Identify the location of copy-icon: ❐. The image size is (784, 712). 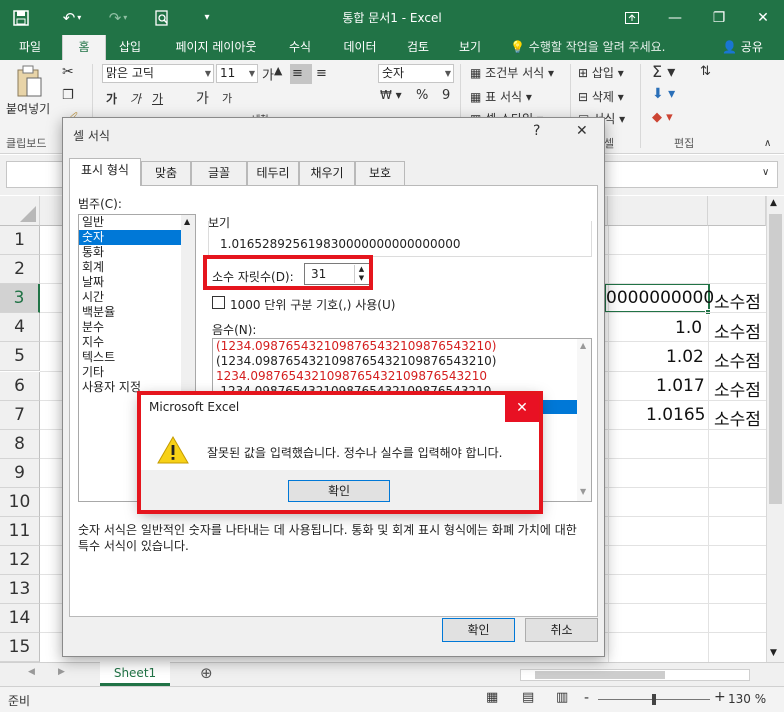
(68, 95).